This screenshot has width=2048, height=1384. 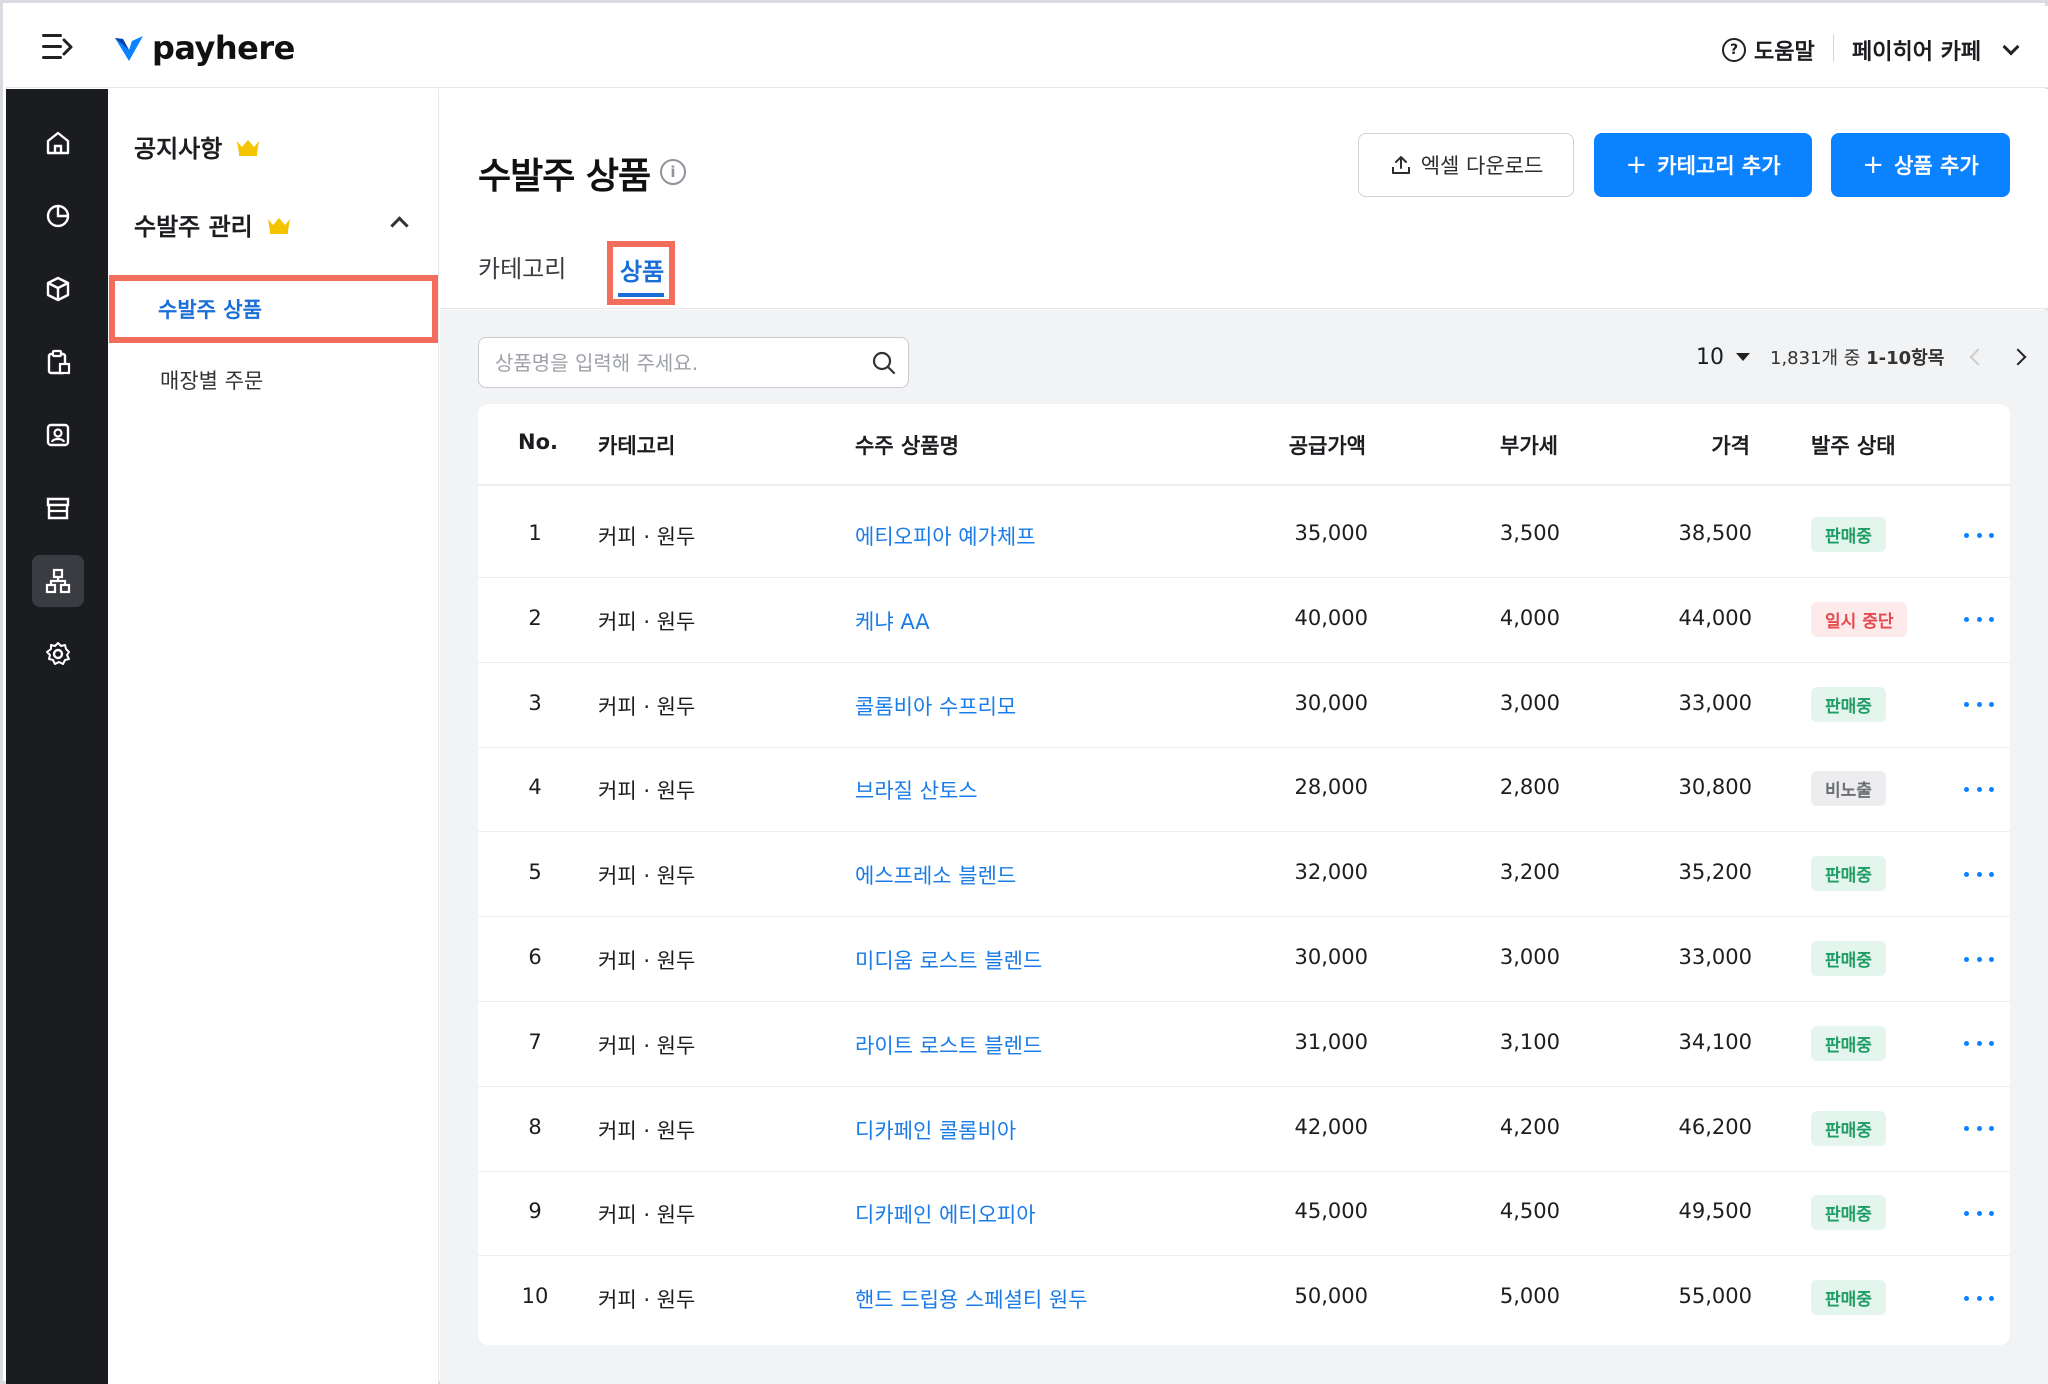 What do you see at coordinates (1636, 165) in the screenshot?
I see `plus-icon: +` at bounding box center [1636, 165].